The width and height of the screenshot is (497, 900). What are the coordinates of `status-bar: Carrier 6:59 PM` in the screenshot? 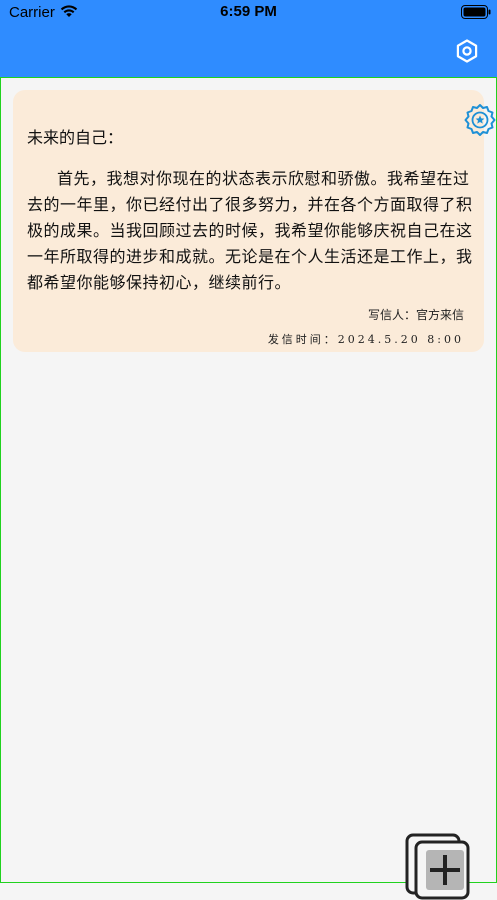 It's located at (248, 13).